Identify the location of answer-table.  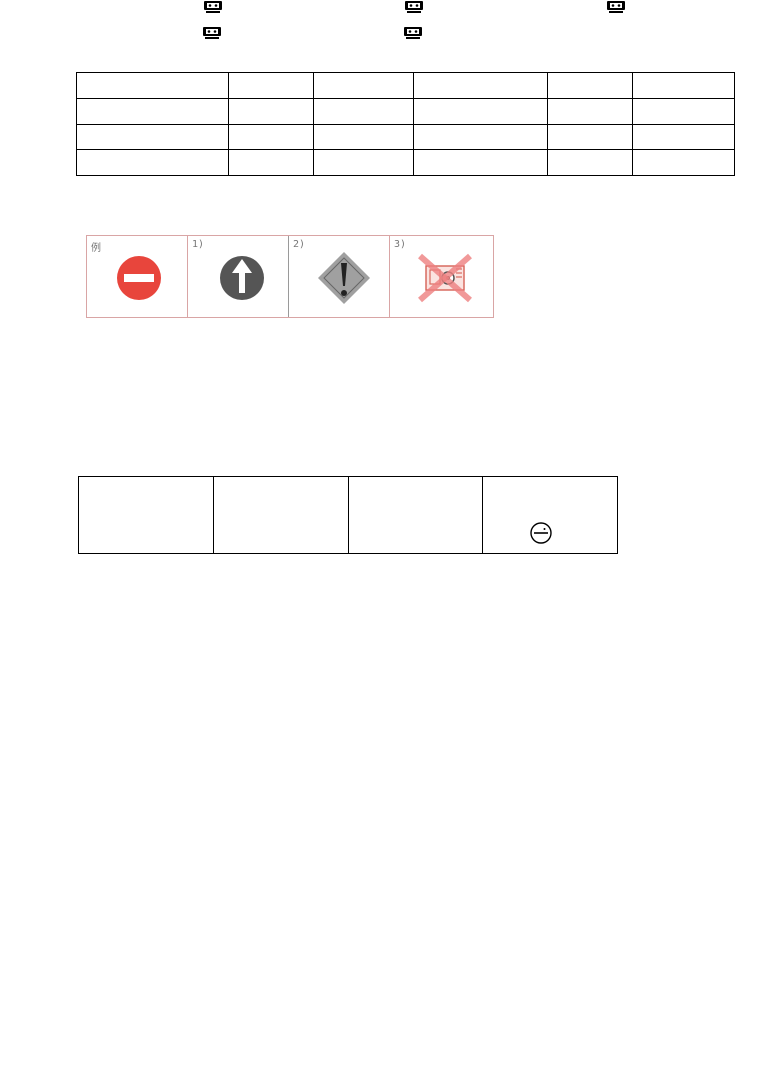
(405, 124).